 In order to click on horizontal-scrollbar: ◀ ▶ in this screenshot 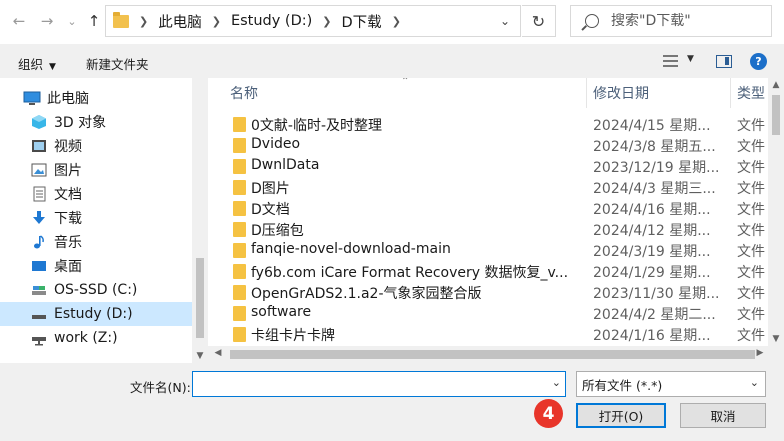, I will do `click(496, 354)`.